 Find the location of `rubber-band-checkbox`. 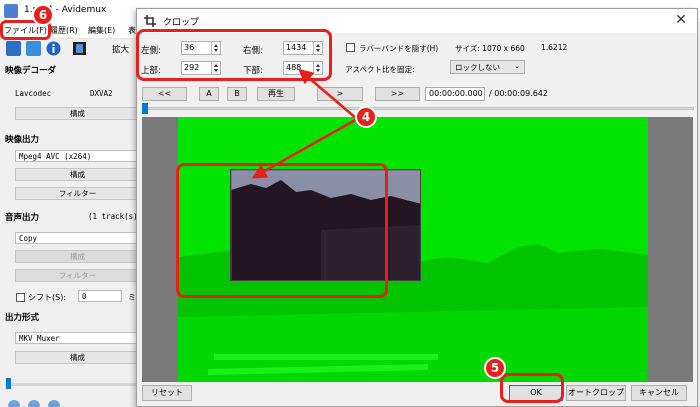

rubber-band-checkbox is located at coordinates (350, 47).